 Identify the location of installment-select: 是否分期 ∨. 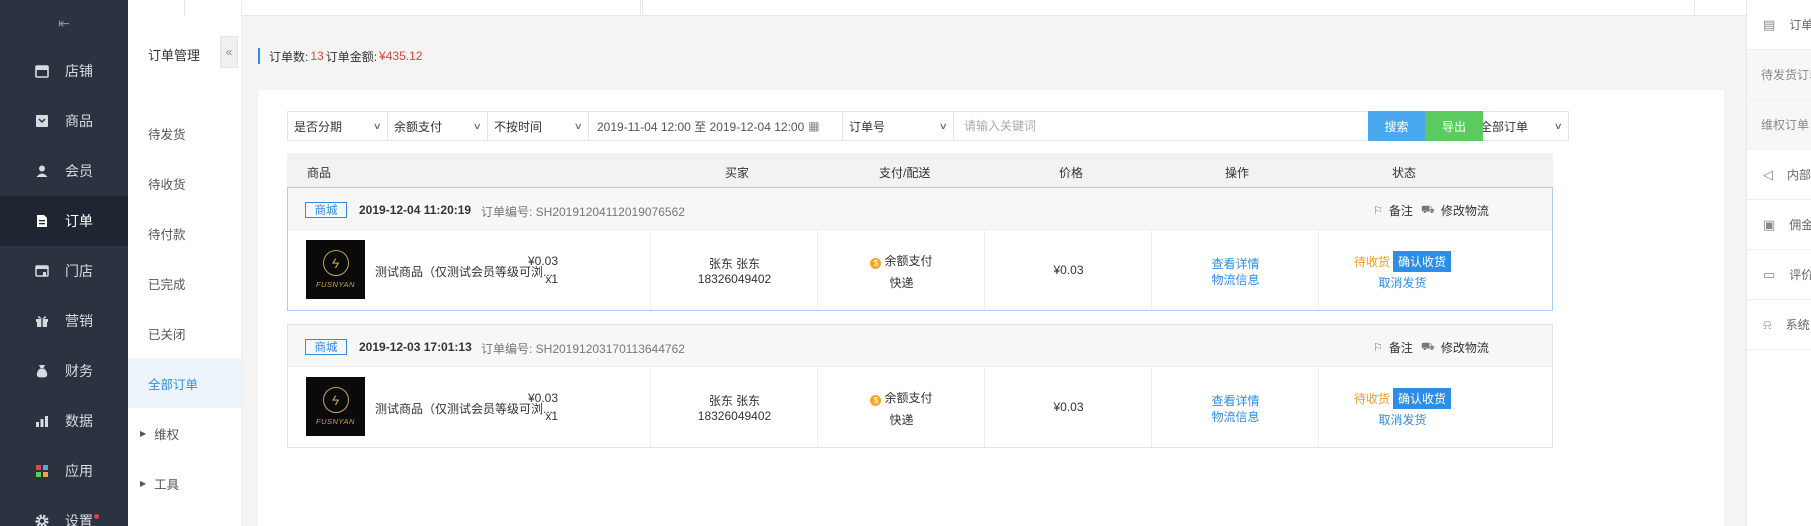
(338, 126).